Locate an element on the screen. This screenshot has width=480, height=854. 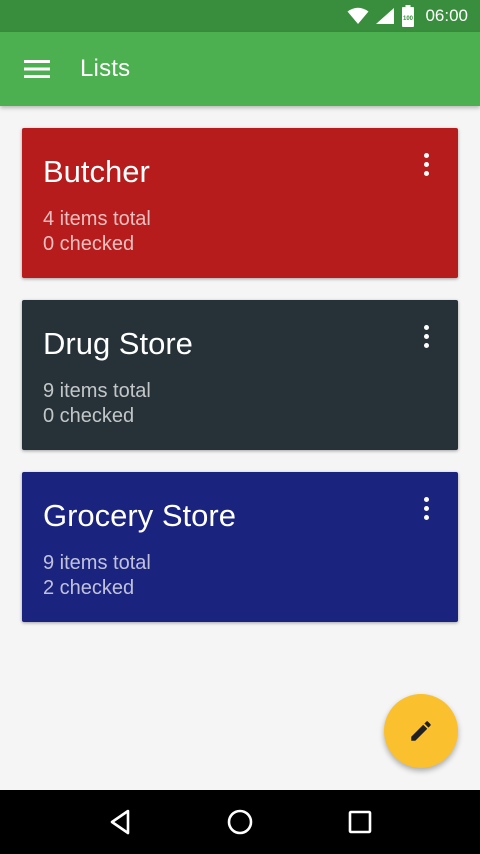
edit-pencil-icon is located at coordinates (421, 731).